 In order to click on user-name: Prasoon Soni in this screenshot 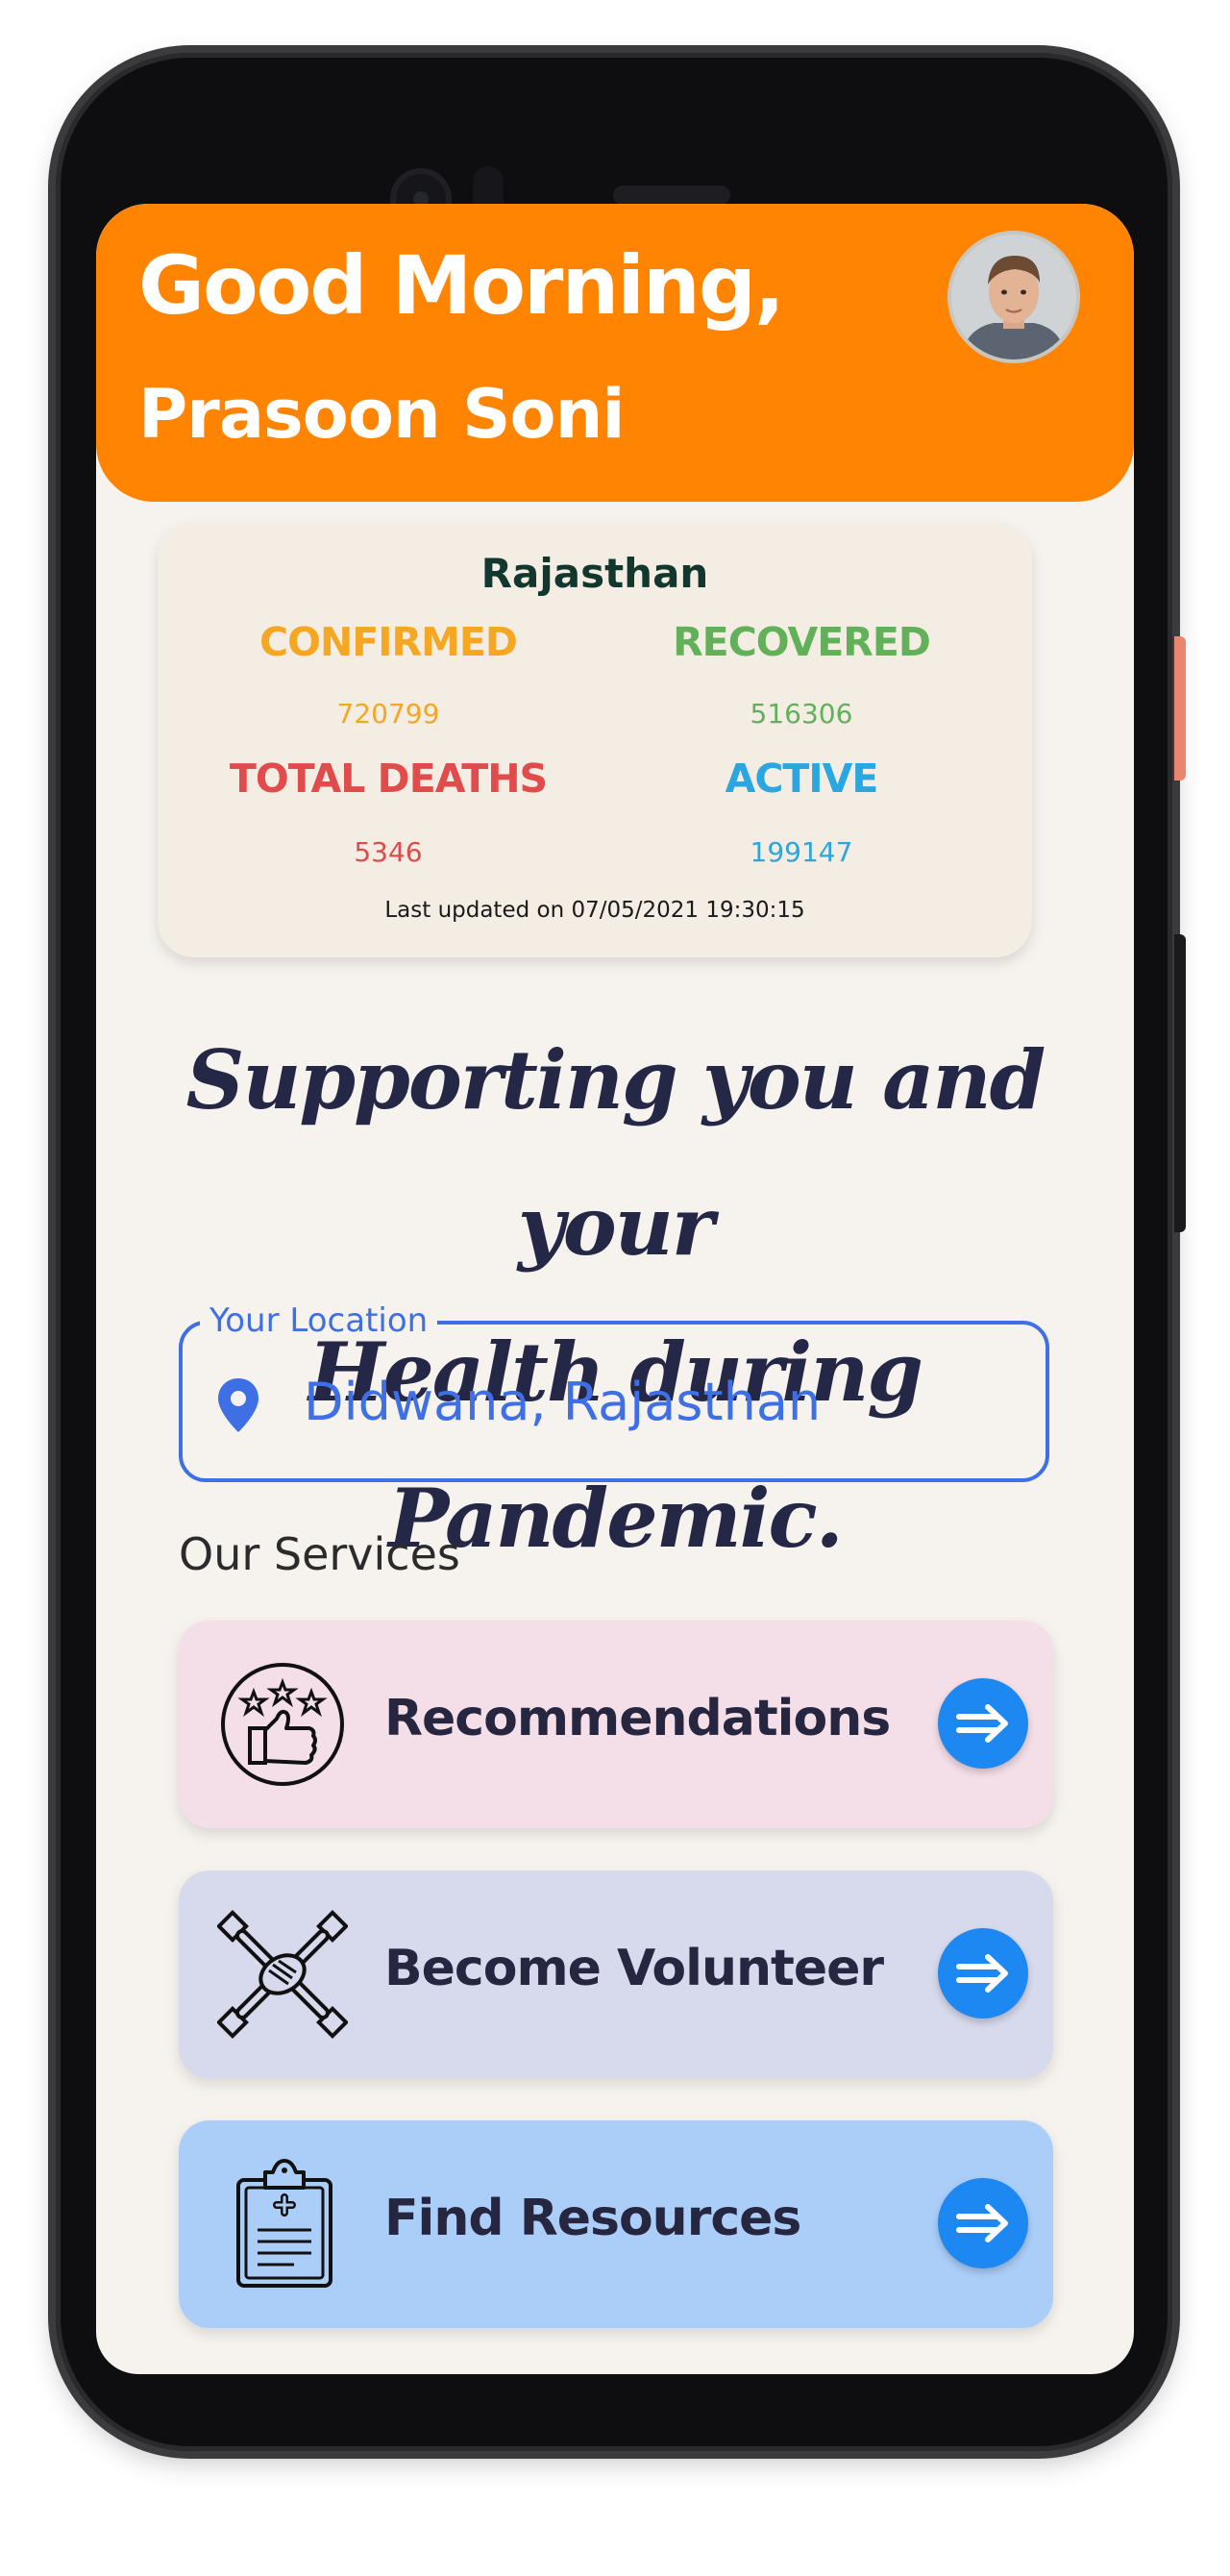, I will do `click(382, 414)`.